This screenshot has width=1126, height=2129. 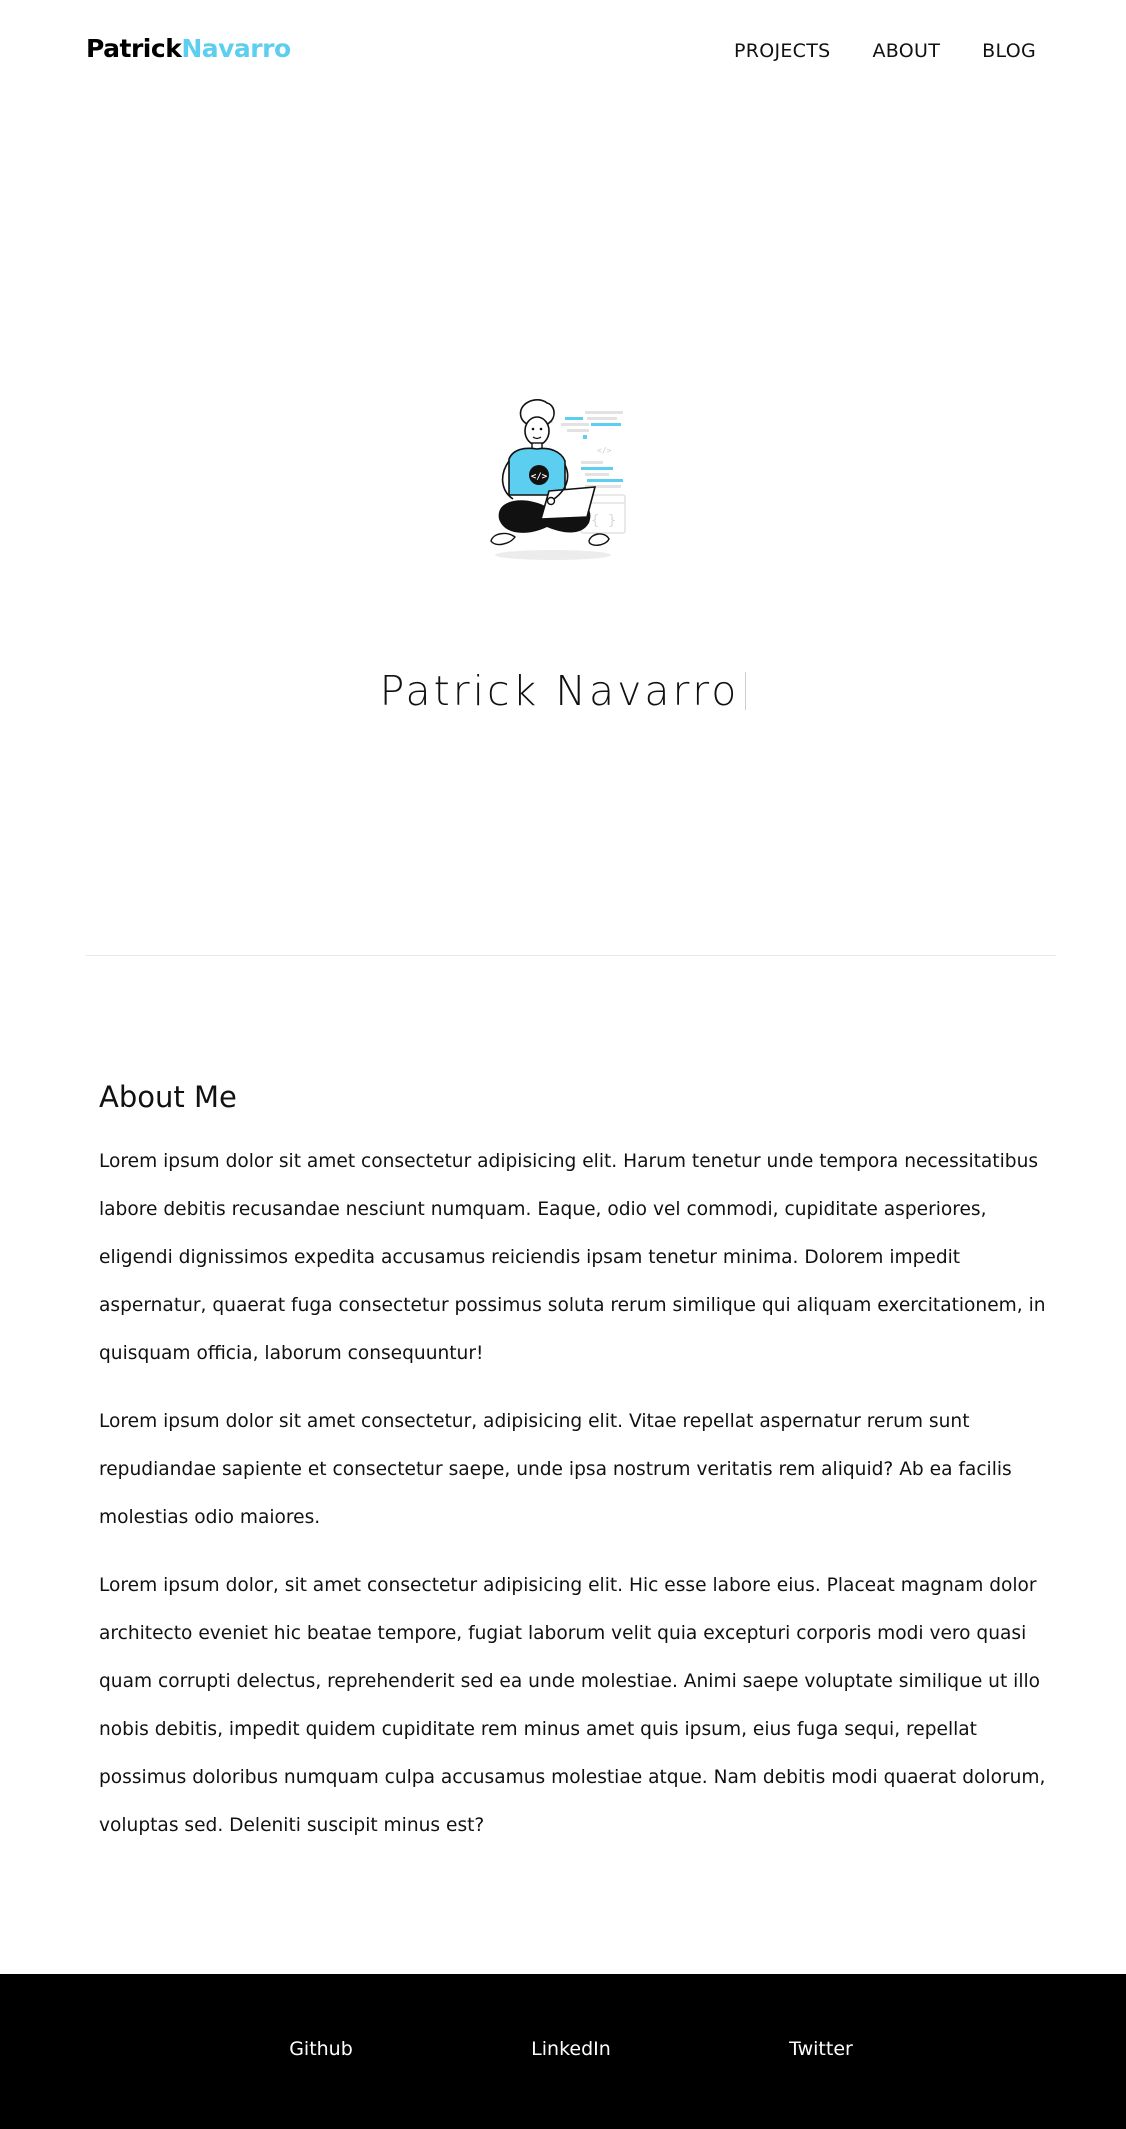 I want to click on logo-first-name: Patrick, so click(x=134, y=48).